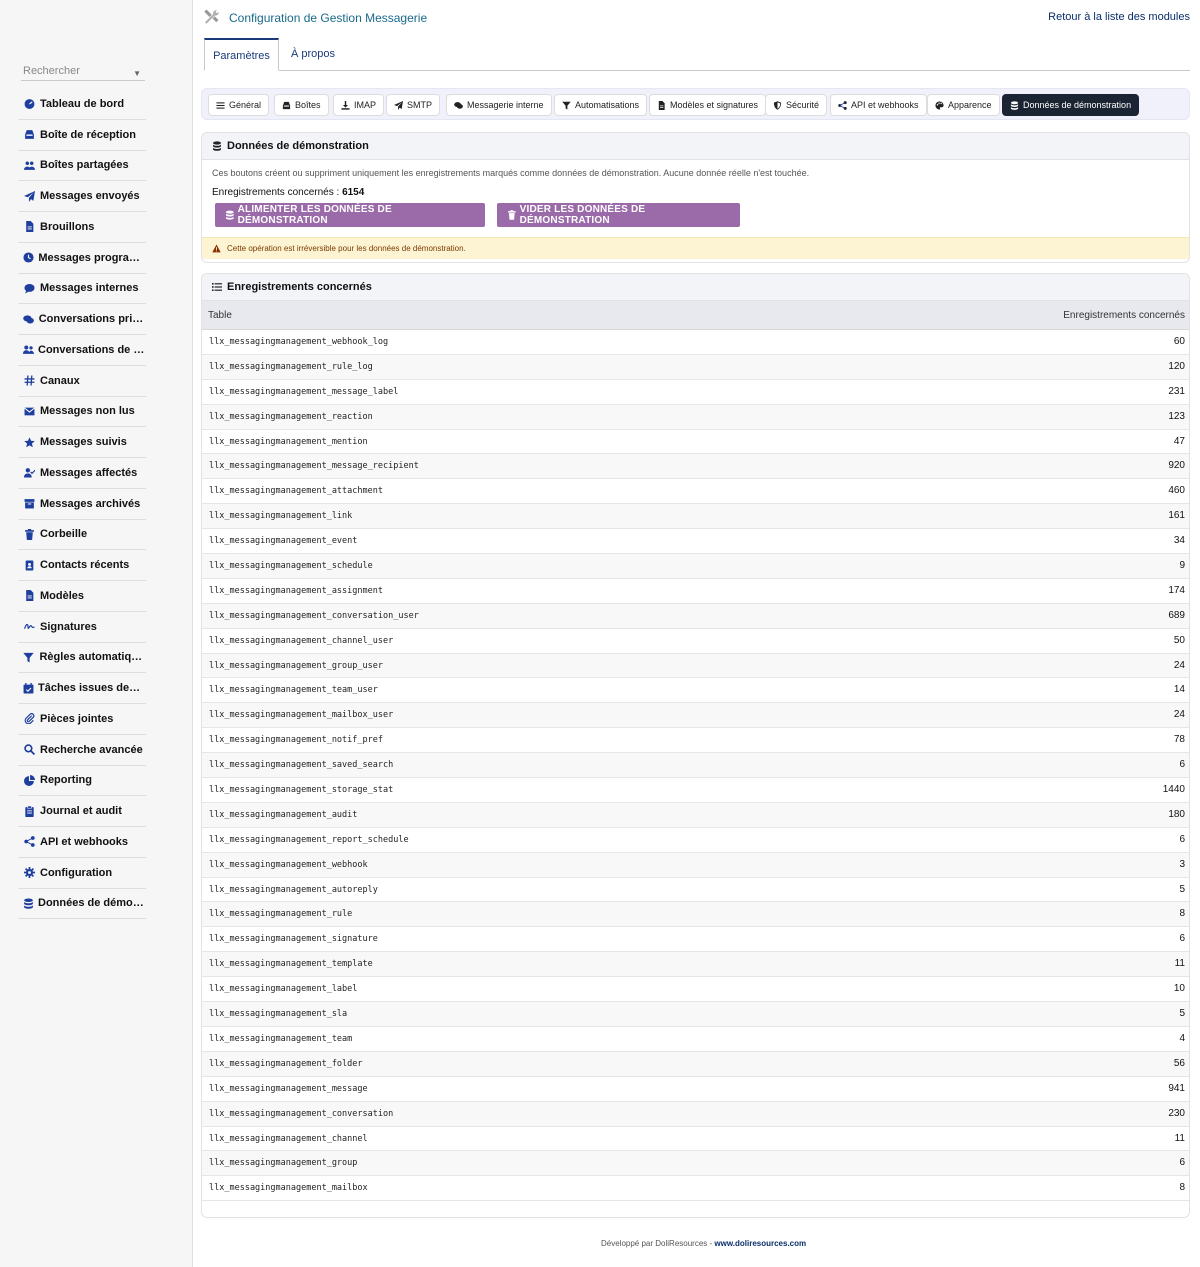 The height and width of the screenshot is (1267, 1200). I want to click on sidebar-item-9: Canaux, so click(82, 381).